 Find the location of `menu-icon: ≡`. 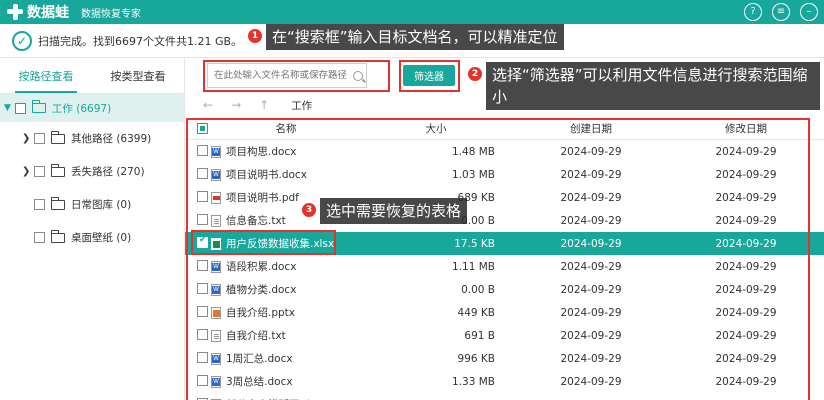

menu-icon: ≡ is located at coordinates (781, 12).